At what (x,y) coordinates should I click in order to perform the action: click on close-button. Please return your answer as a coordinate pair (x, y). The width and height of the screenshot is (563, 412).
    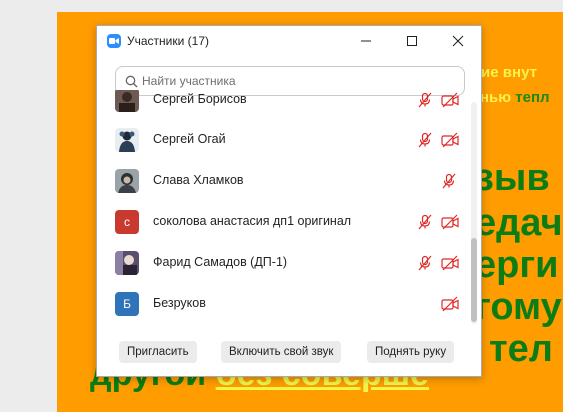
    Looking at the image, I should click on (458, 41).